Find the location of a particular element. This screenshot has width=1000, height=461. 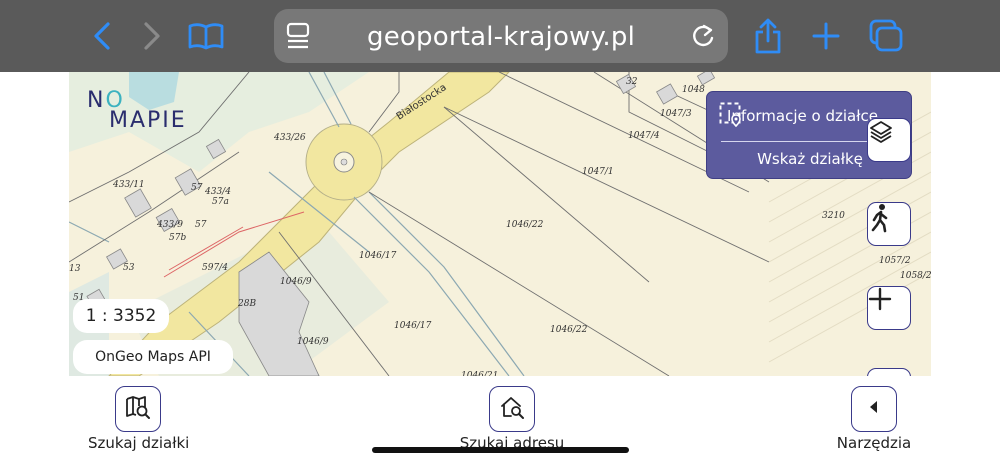

svg-text: 433/4 is located at coordinates (217, 192).